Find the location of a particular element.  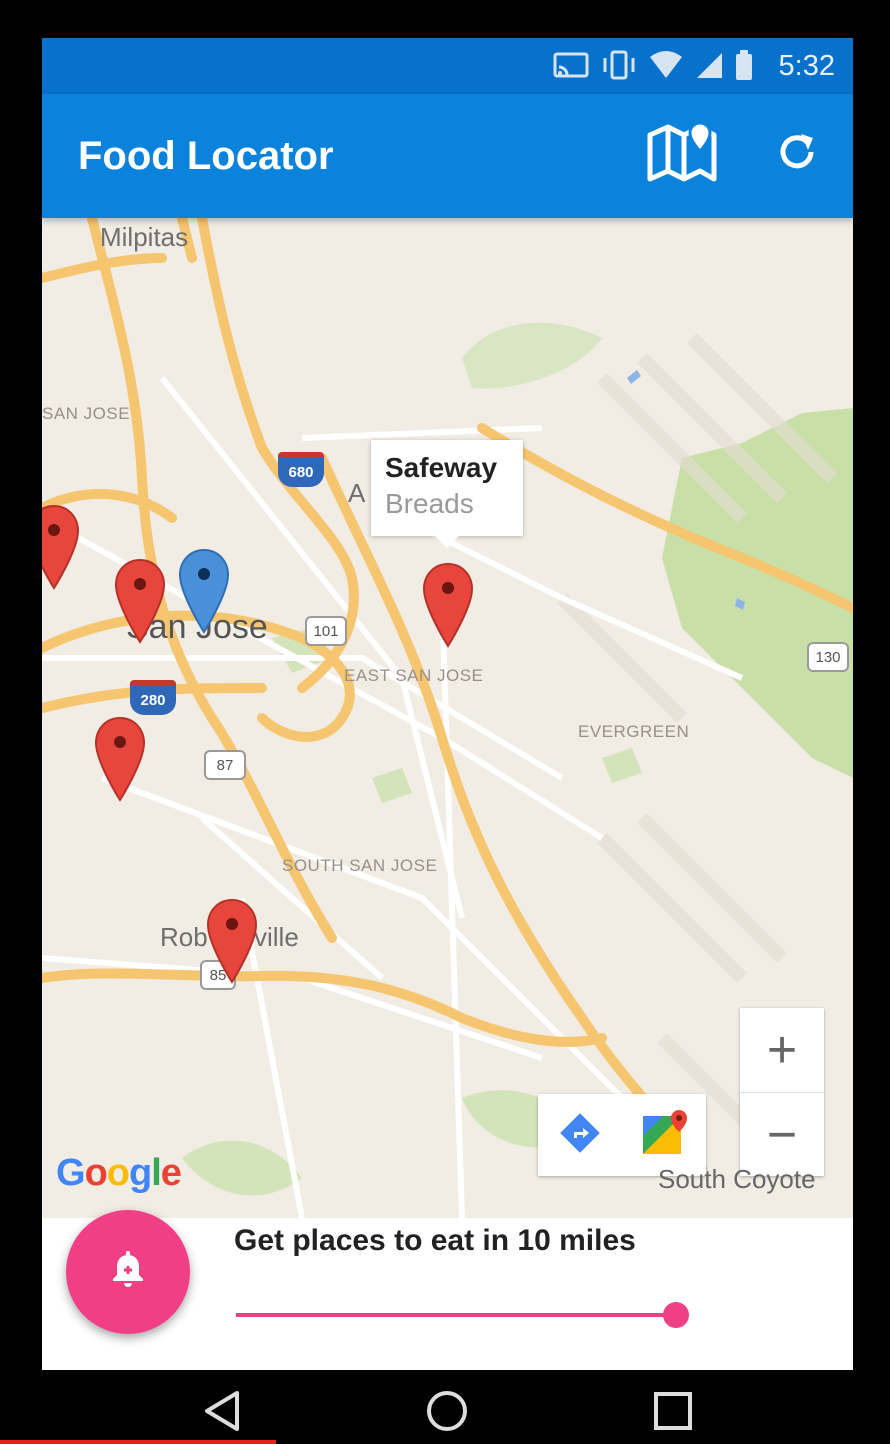

home-button is located at coordinates (447, 1413).